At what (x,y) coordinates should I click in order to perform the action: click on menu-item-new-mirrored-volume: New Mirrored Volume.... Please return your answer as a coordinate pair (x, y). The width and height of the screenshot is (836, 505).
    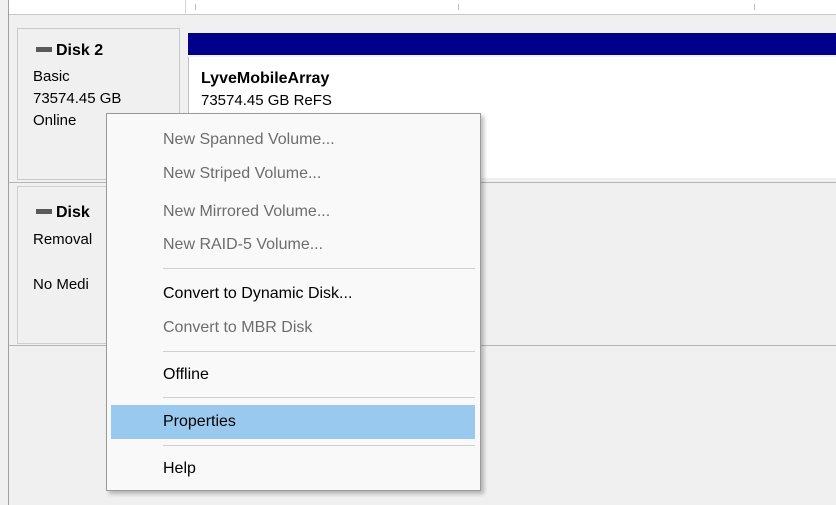
    Looking at the image, I should click on (293, 212).